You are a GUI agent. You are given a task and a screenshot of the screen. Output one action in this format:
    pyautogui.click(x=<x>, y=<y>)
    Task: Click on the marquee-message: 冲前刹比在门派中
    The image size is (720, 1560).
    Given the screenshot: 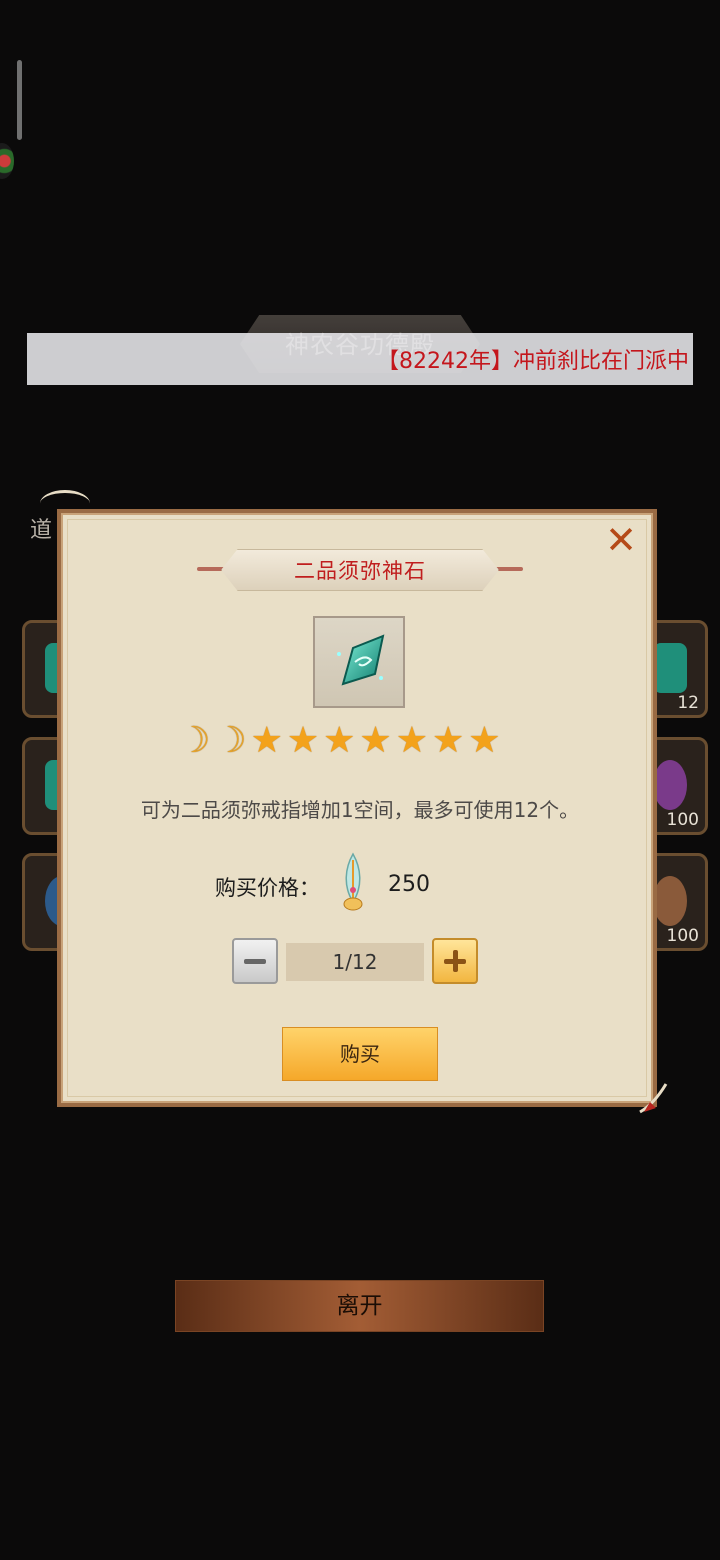 What is the action you would take?
    pyautogui.click(x=601, y=361)
    